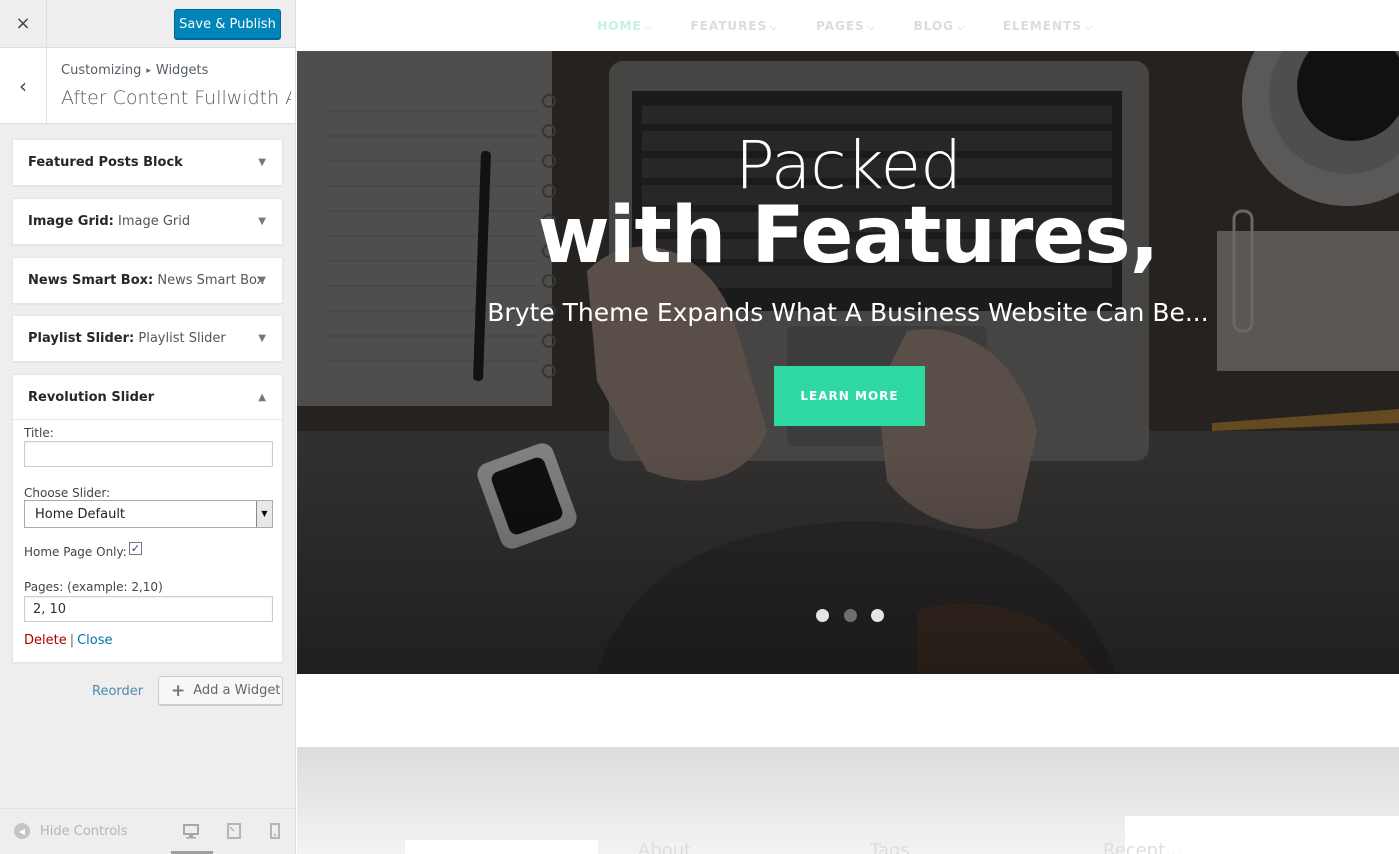 This screenshot has width=1399, height=854. I want to click on nav-item-pages: PAGES ⌵, so click(846, 26).